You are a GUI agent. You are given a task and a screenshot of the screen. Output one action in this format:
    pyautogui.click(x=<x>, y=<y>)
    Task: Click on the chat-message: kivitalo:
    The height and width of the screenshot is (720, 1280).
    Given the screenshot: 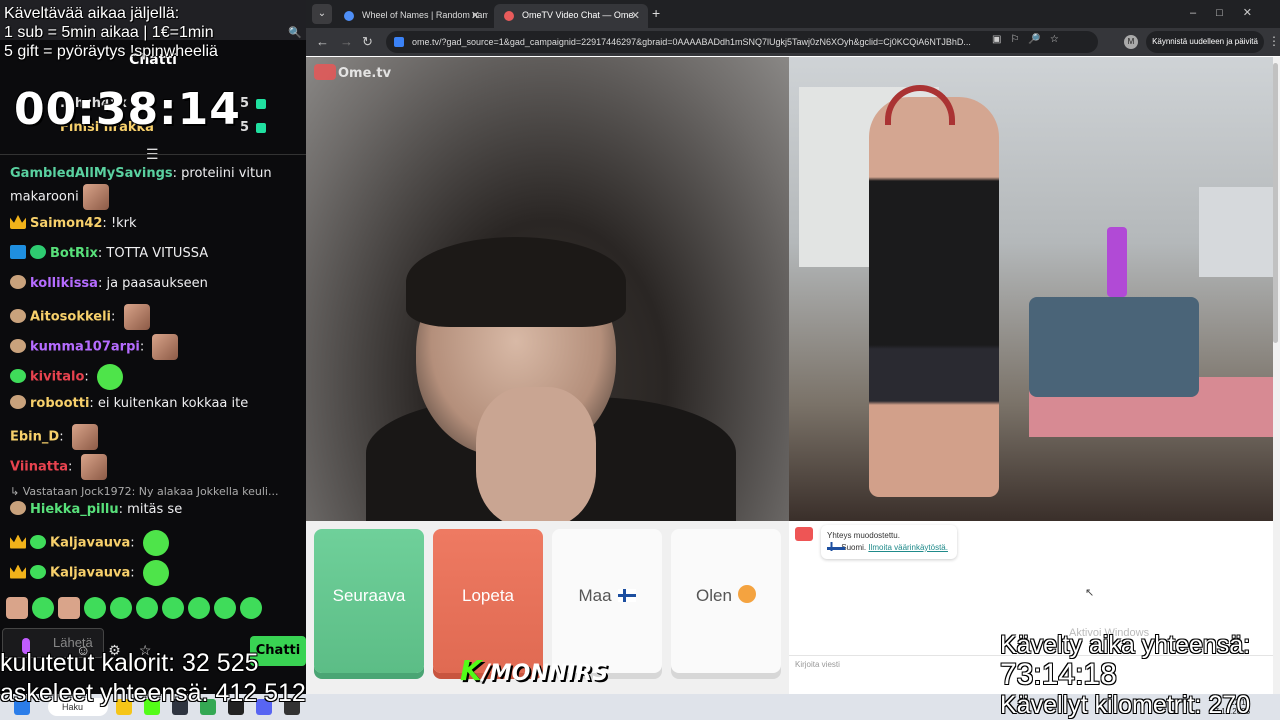 What is the action you would take?
    pyautogui.click(x=153, y=377)
    